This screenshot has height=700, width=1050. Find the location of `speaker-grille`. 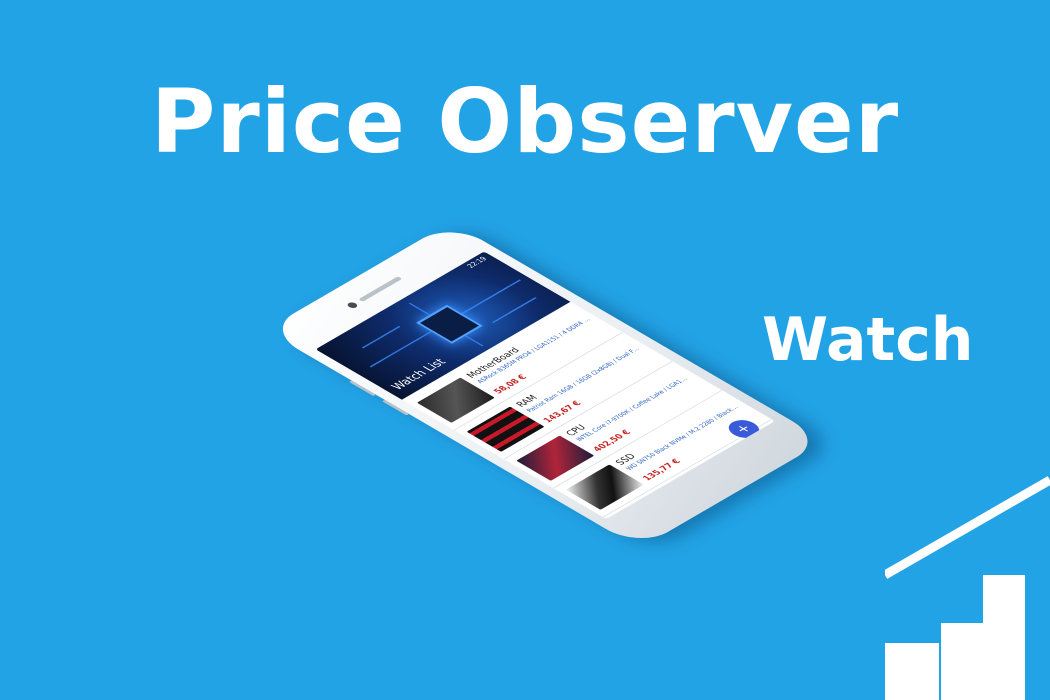

speaker-grille is located at coordinates (380, 289).